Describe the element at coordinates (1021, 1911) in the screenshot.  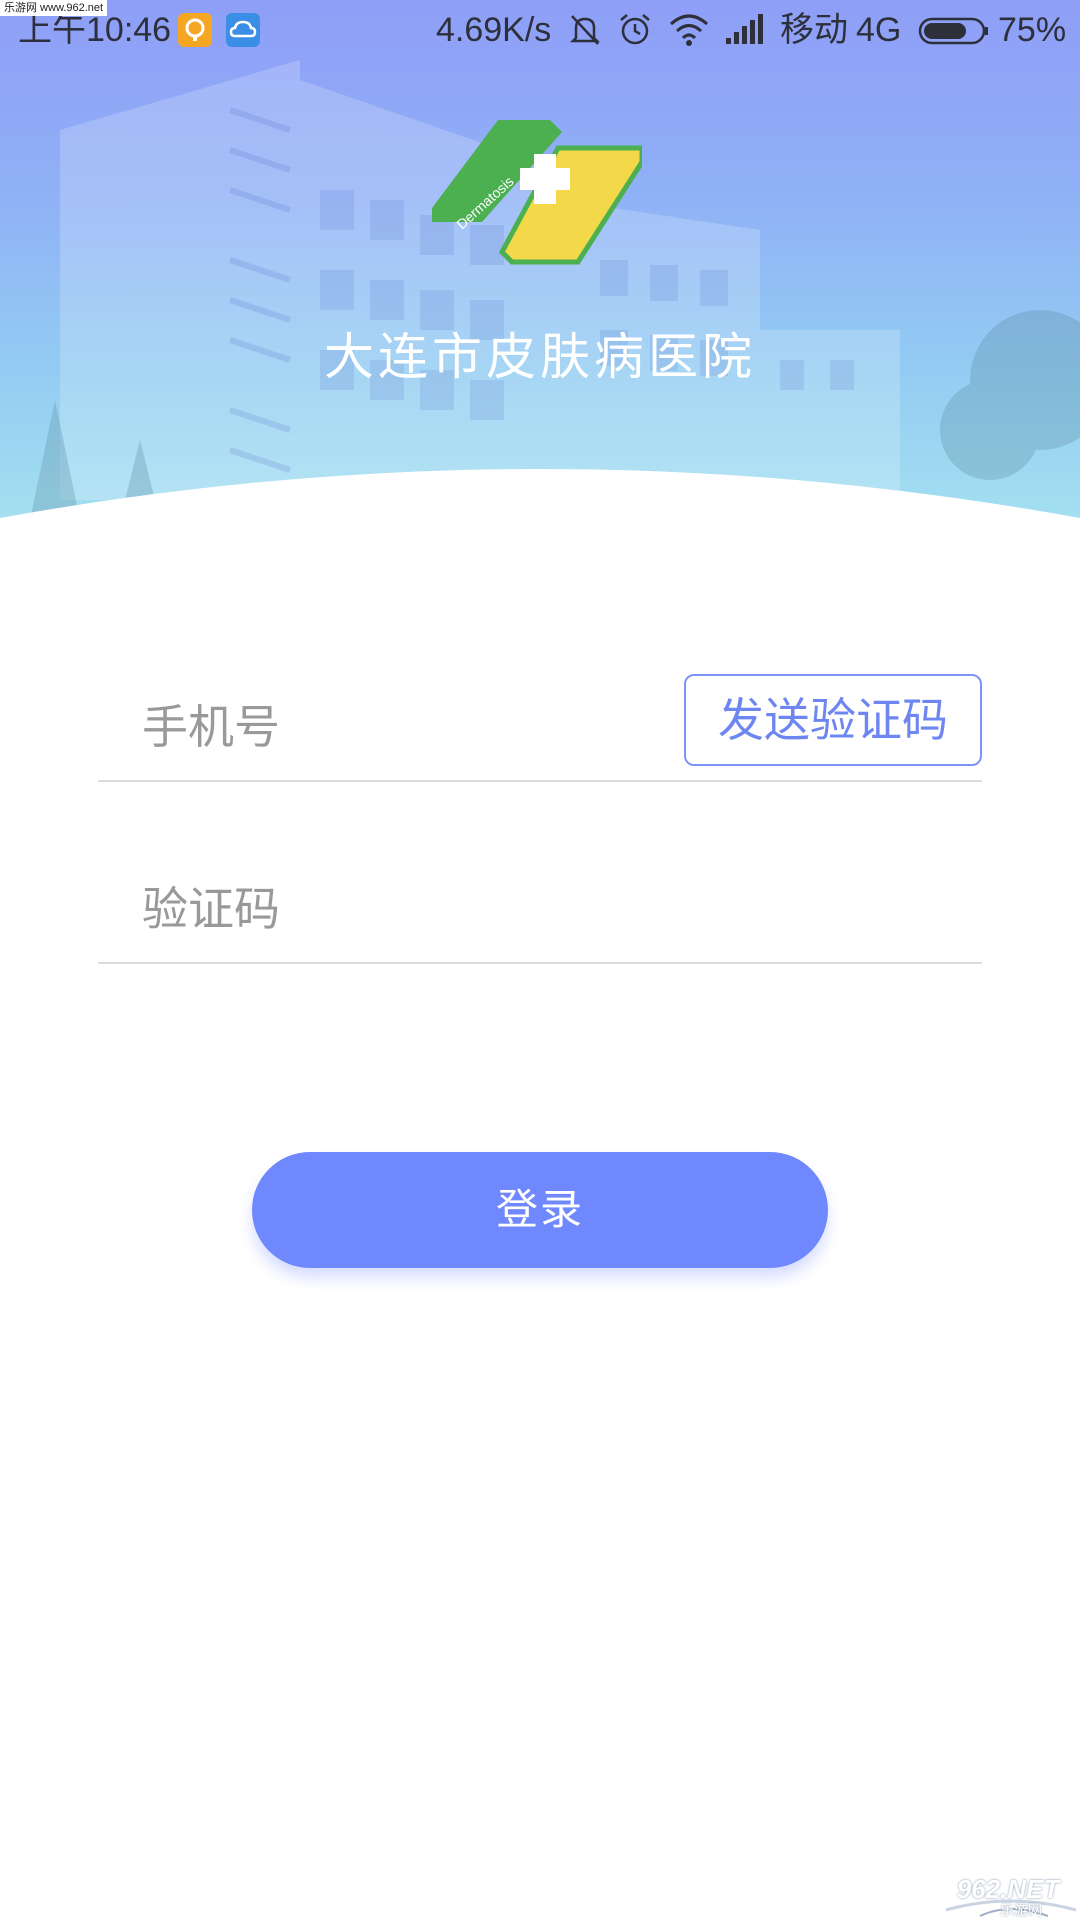
I see `watermark-sub: 乐游网` at that location.